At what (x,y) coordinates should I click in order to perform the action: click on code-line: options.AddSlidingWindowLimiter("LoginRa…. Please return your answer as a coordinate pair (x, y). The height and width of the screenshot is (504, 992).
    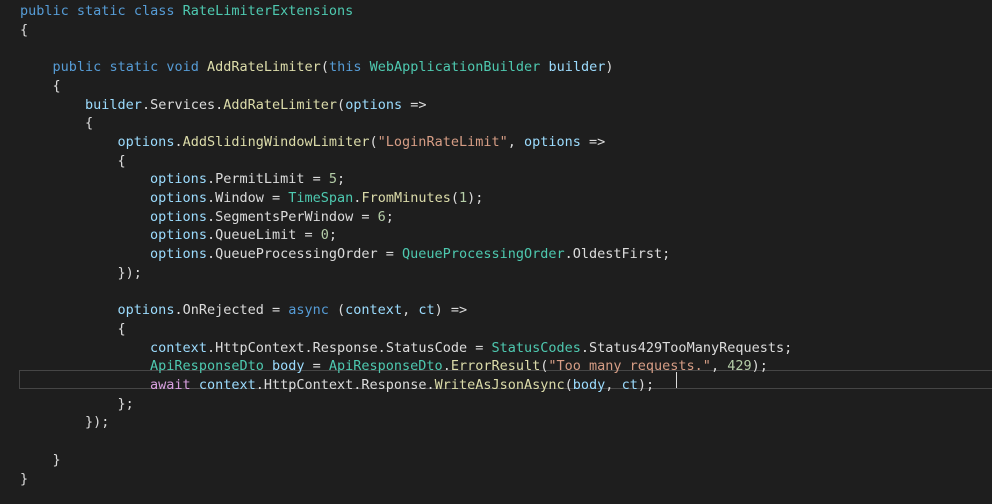
    Looking at the image, I should click on (500, 142).